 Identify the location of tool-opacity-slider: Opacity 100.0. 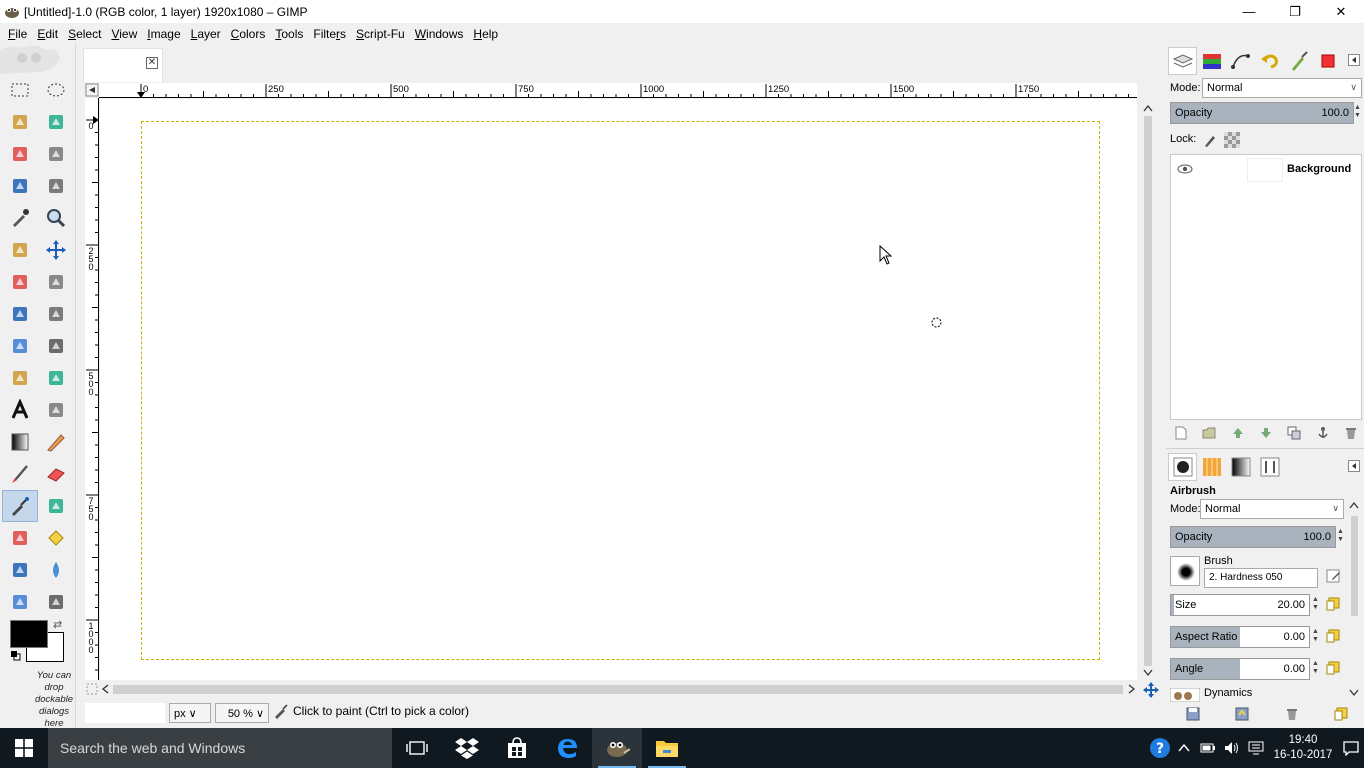
(1253, 537).